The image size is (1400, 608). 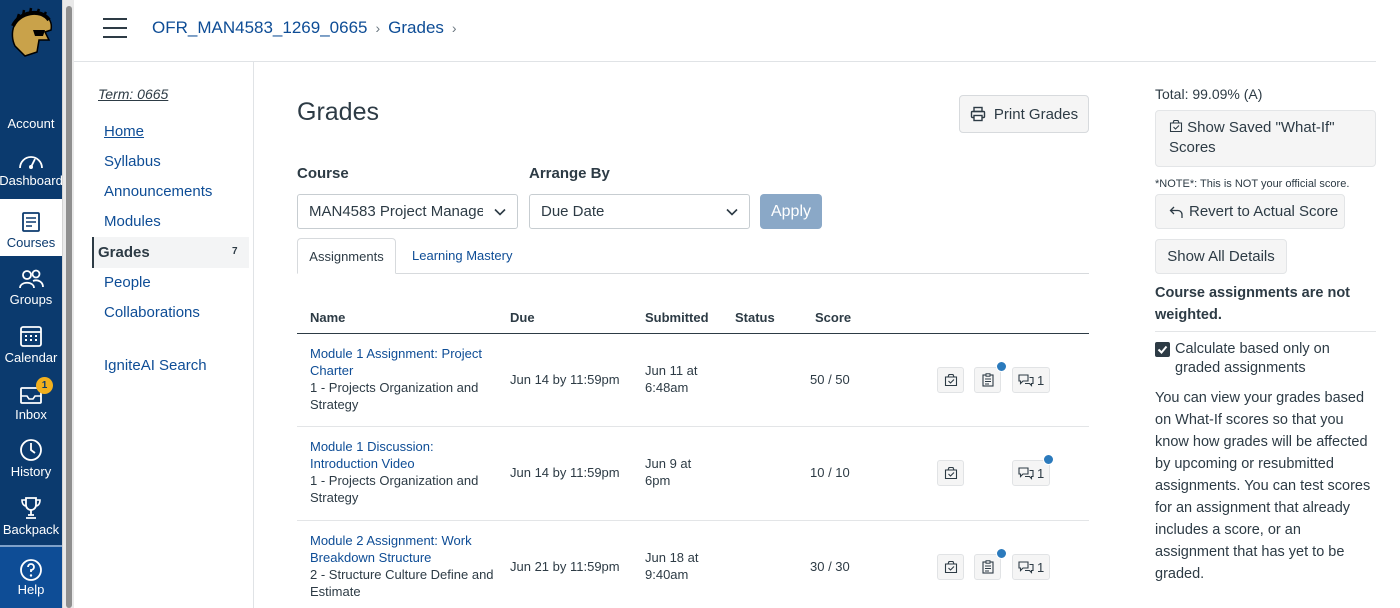 I want to click on score: 50 / 50, so click(x=830, y=379).